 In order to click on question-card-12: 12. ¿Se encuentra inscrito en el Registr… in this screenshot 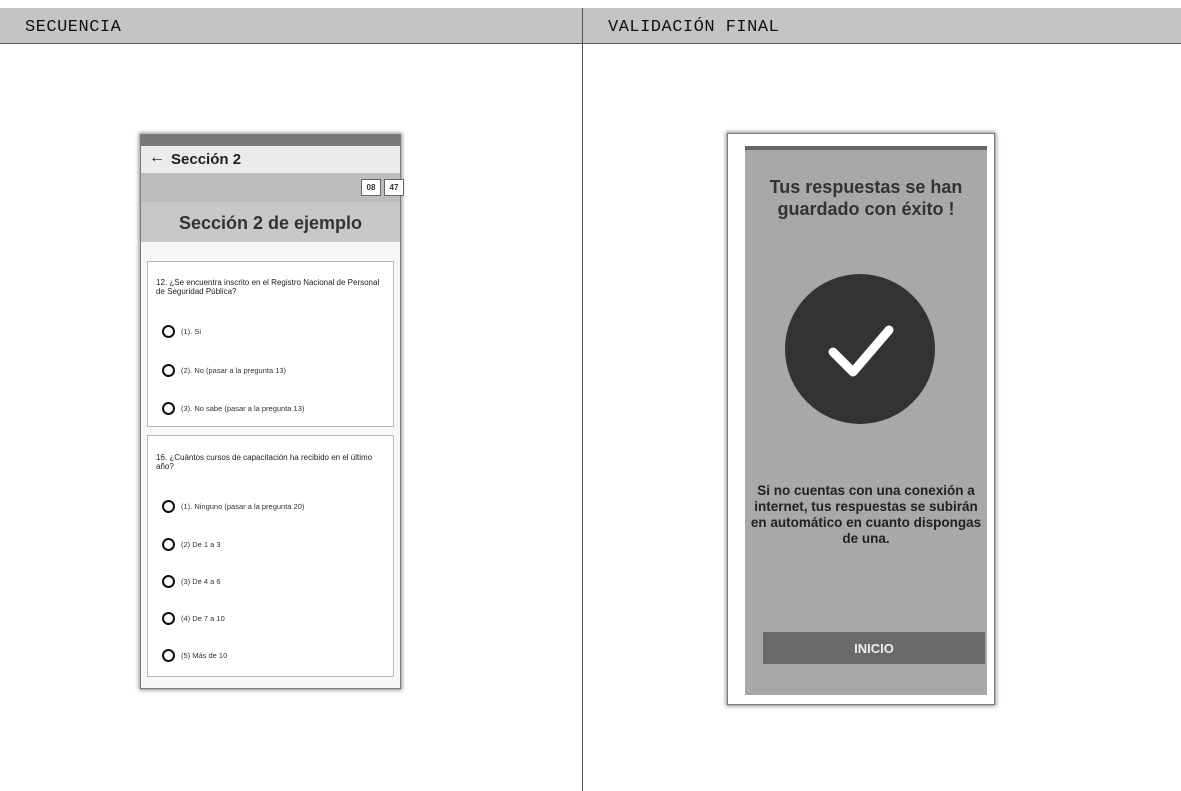, I will do `click(270, 344)`.